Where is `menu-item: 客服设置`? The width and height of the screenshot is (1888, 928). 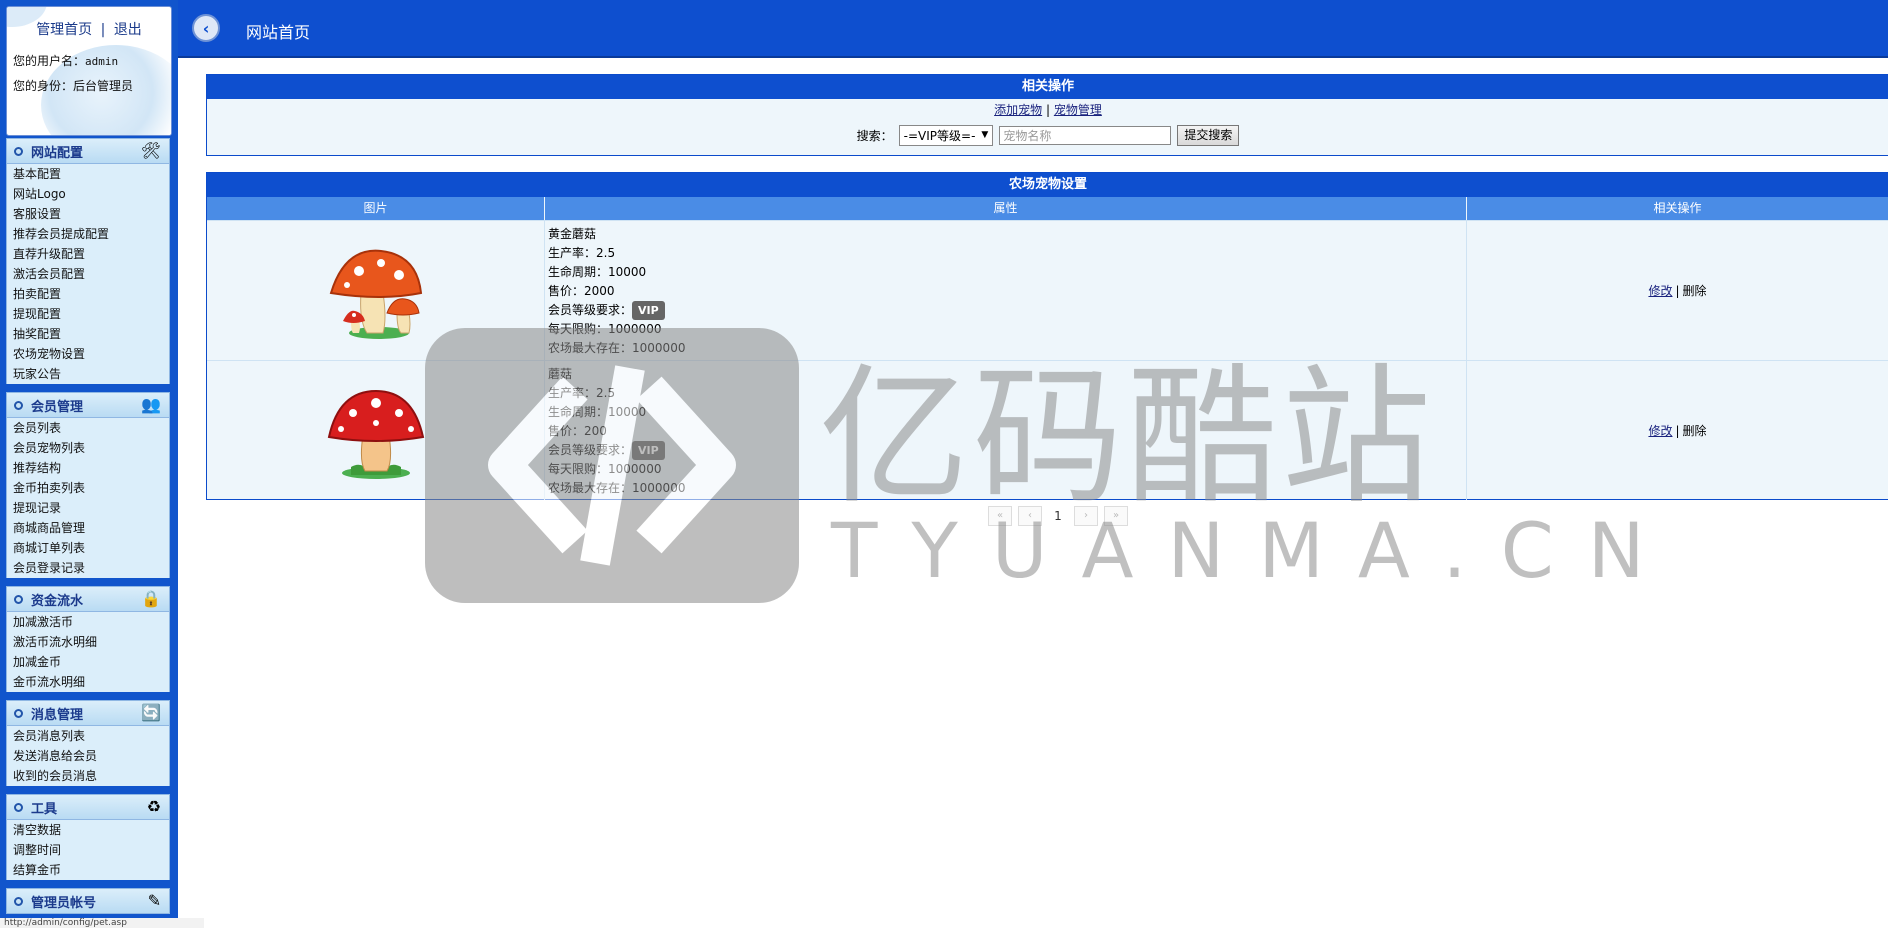 menu-item: 客服设置 is located at coordinates (88, 214).